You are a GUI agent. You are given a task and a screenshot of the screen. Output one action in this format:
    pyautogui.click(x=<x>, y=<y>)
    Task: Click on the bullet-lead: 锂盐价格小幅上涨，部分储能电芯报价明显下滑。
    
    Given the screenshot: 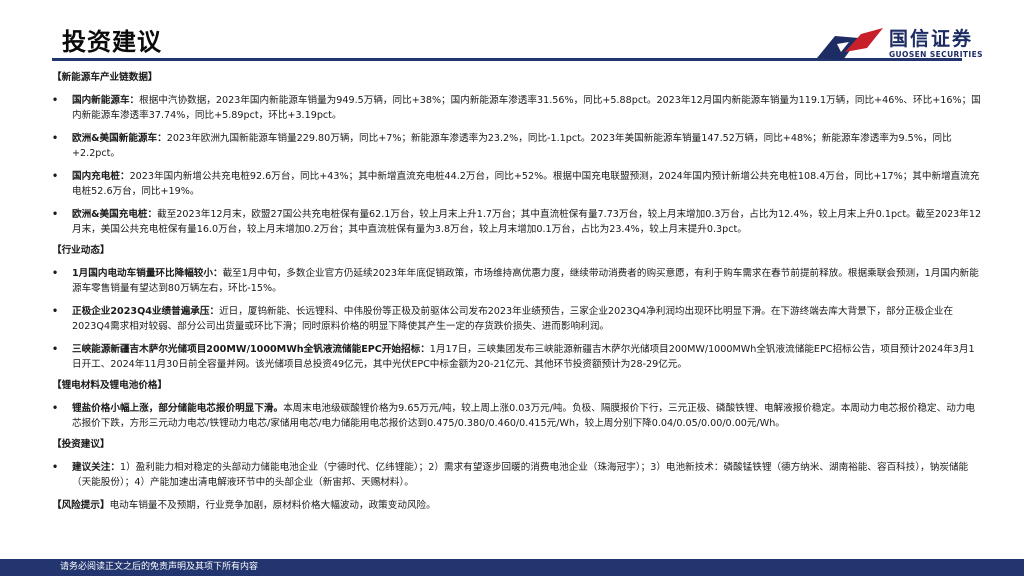 What is the action you would take?
    pyautogui.click(x=178, y=408)
    